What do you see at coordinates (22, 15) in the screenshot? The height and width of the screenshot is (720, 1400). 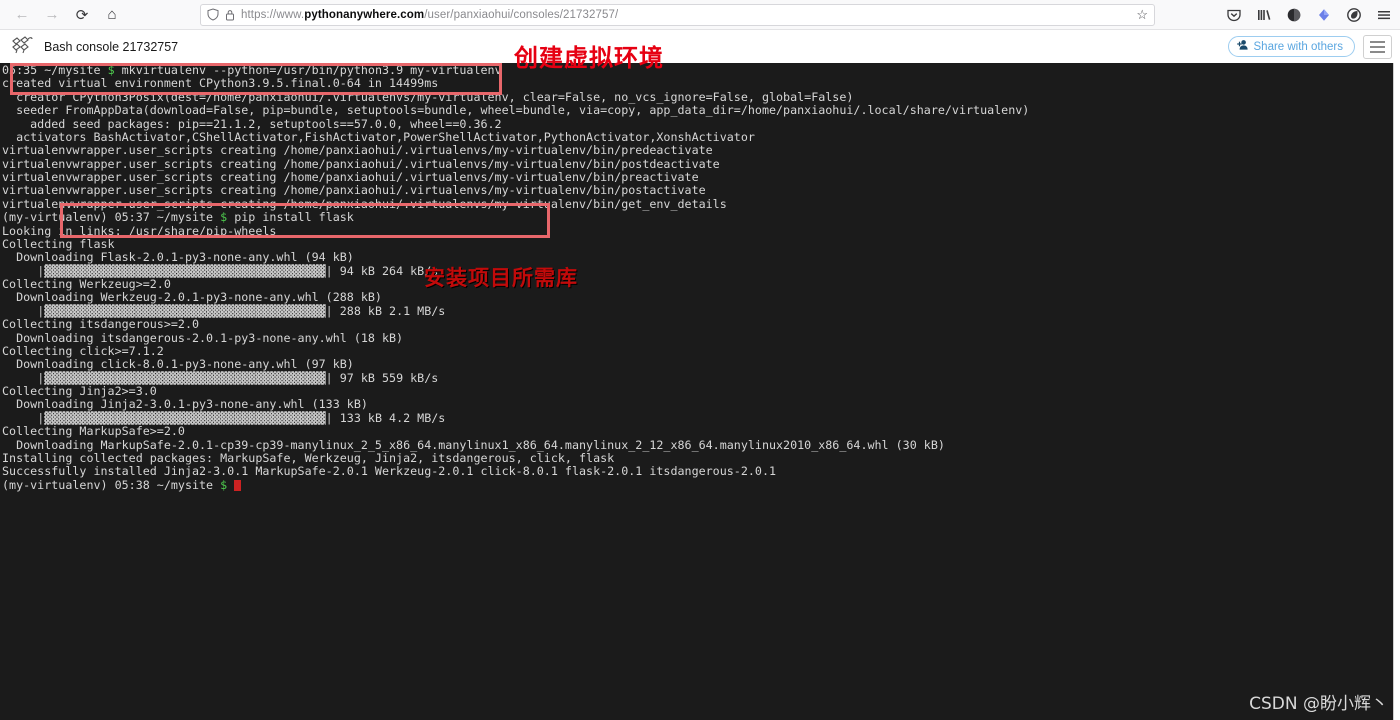 I see `back-icon: ←` at bounding box center [22, 15].